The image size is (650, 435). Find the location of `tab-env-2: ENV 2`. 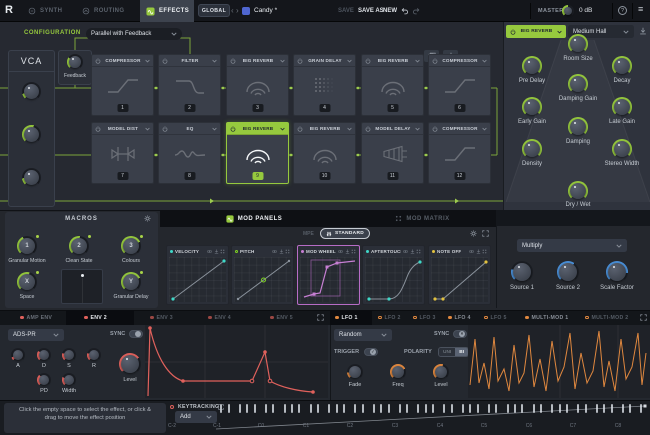

tab-env-2: ENV 2 is located at coordinates (95, 317).